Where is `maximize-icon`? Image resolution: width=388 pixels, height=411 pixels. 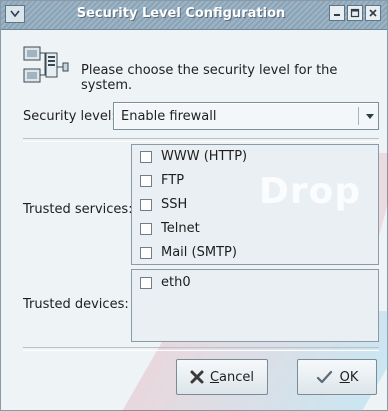 maximize-icon is located at coordinates (355, 13).